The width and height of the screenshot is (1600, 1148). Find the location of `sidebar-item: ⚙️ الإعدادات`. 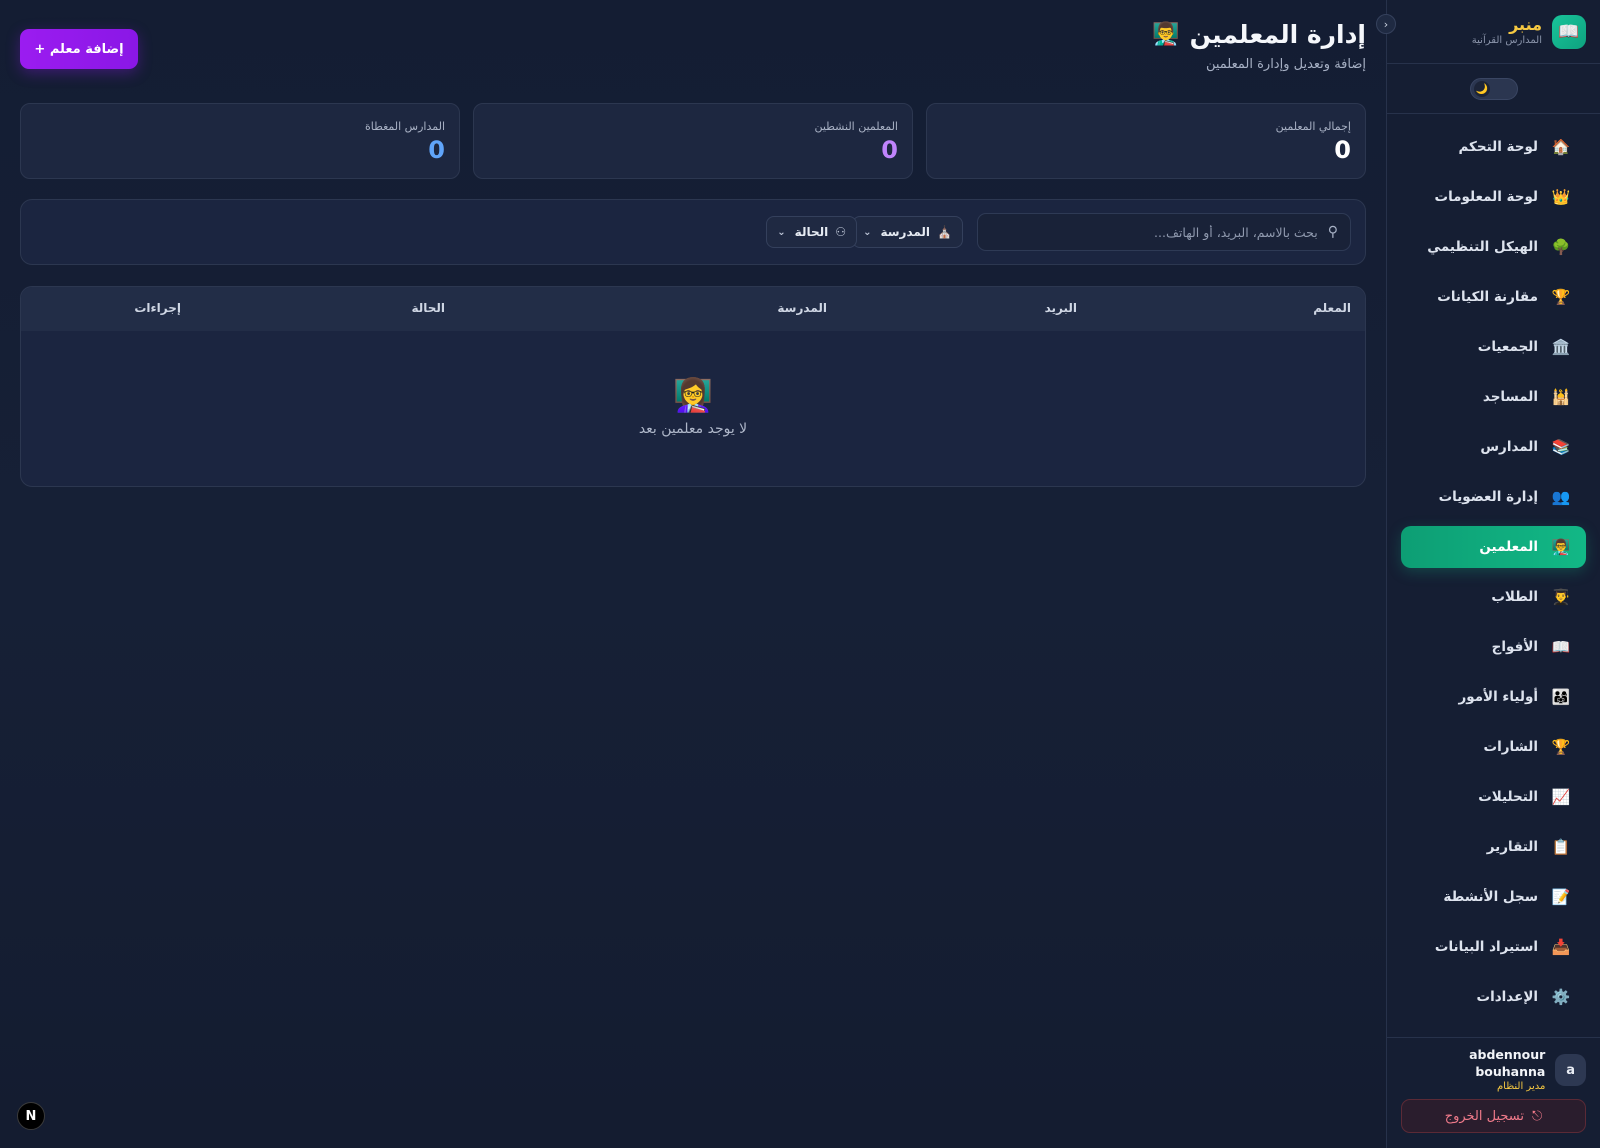

sidebar-item: ⚙️ الإعدادات is located at coordinates (1493, 997).